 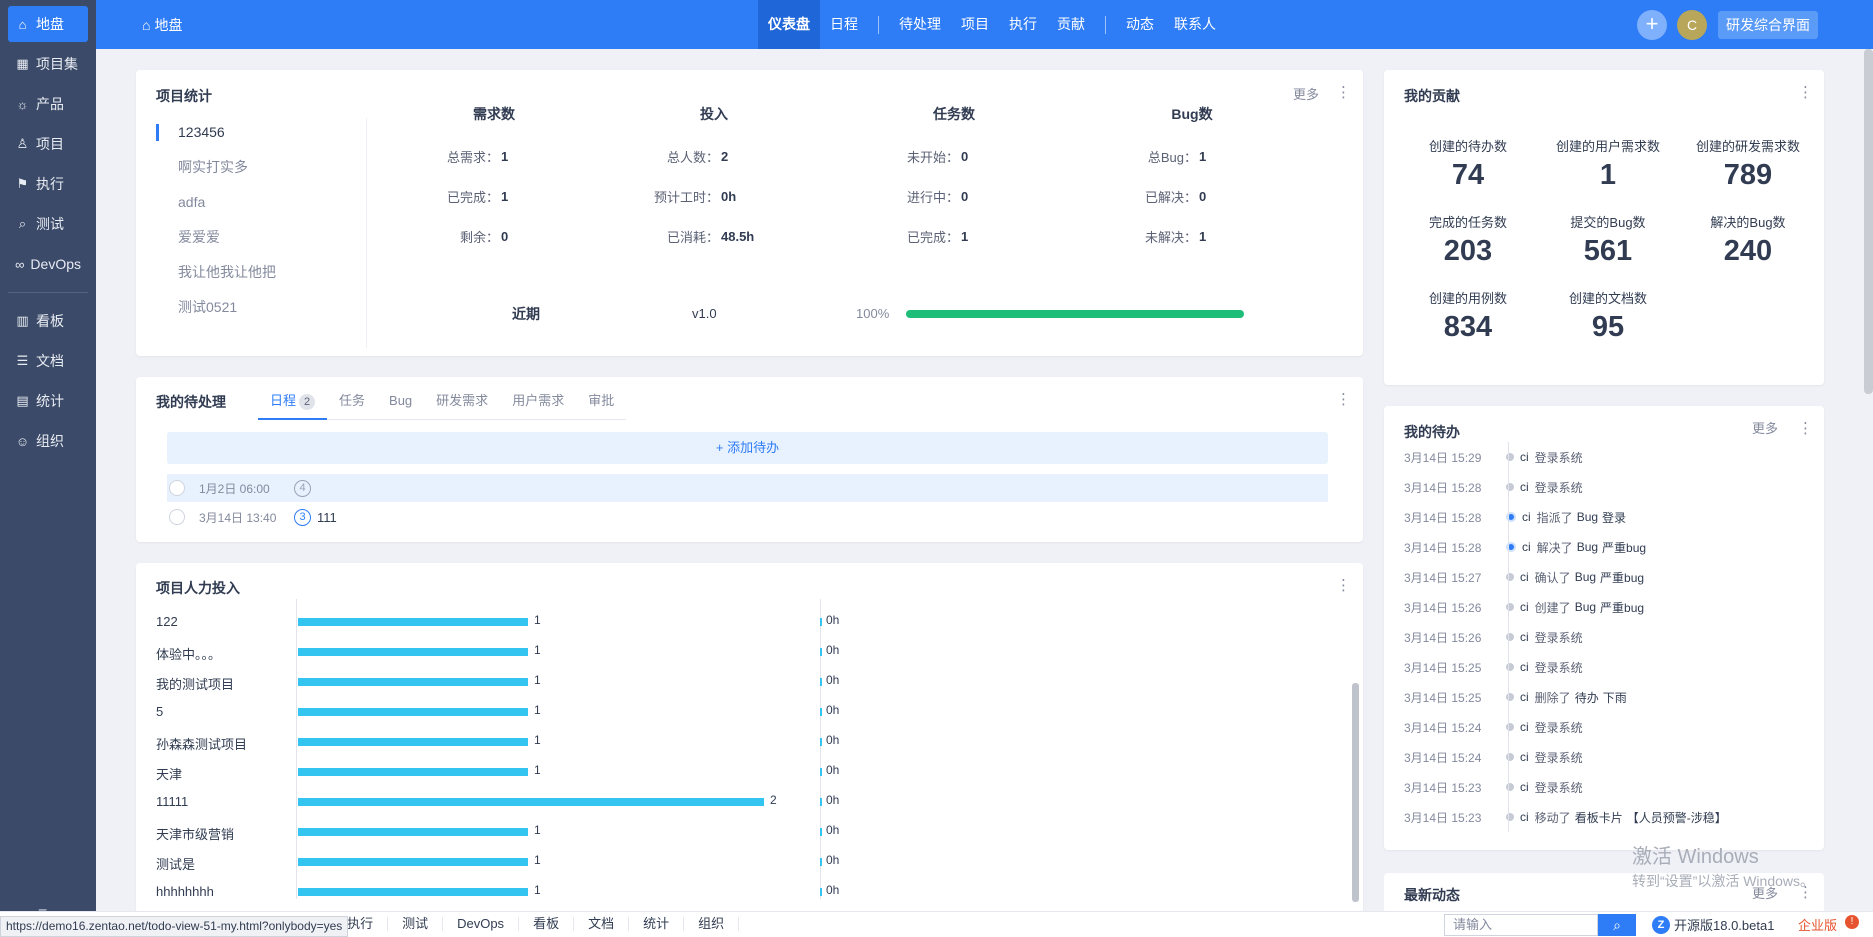 I want to click on bottom-nav-item-8: 文档, so click(x=602, y=924).